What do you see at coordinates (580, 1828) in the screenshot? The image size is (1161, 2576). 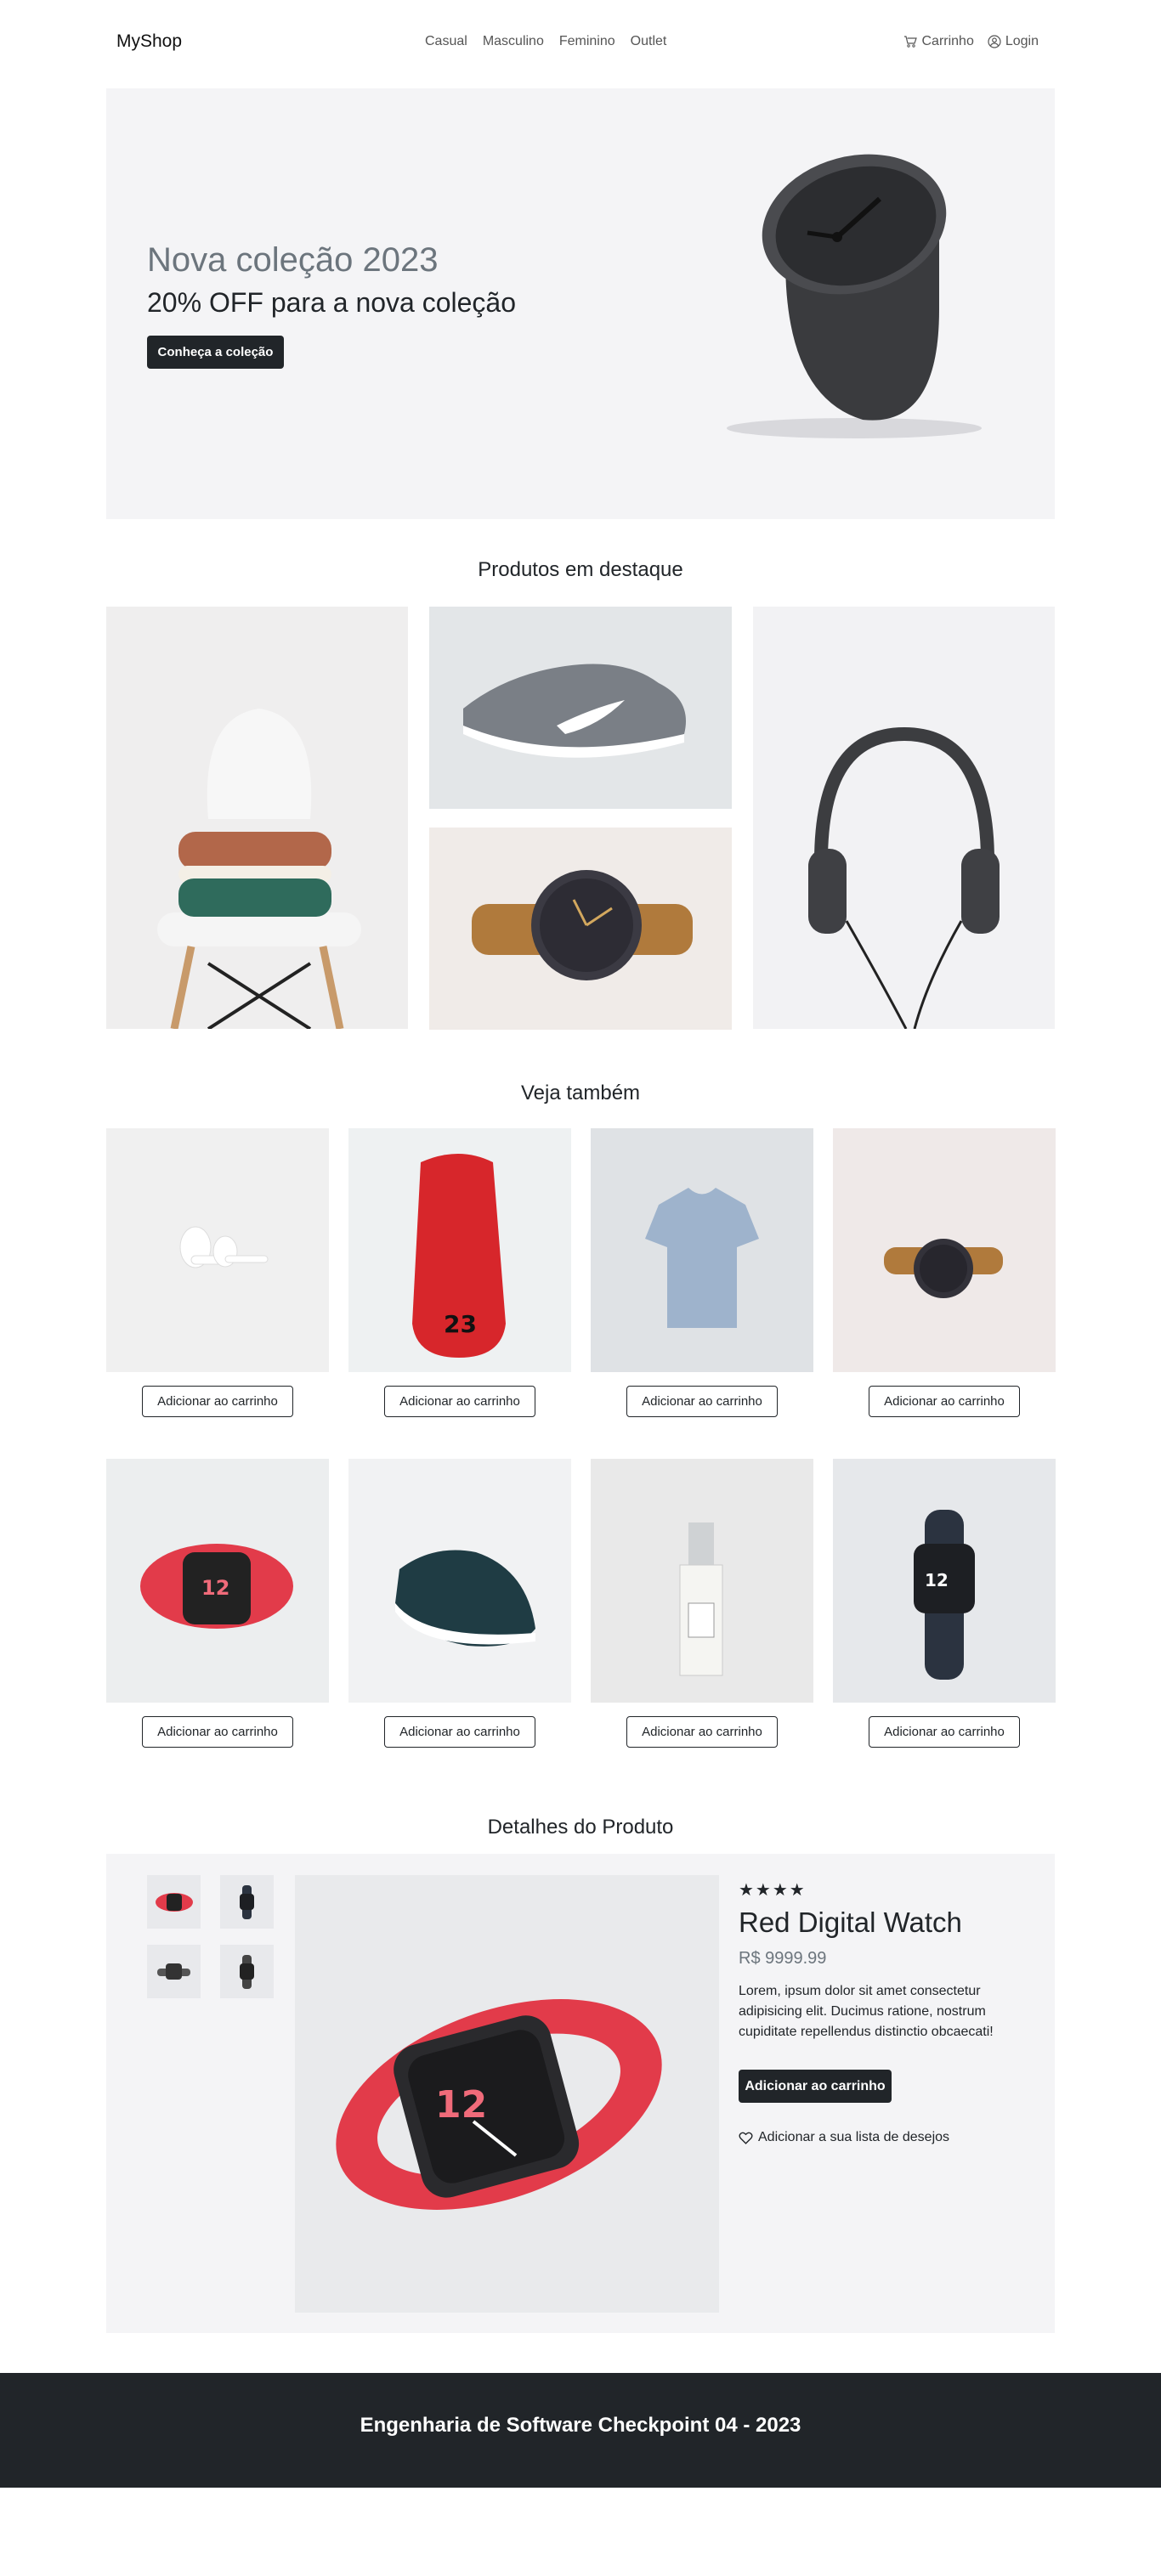 I see `details-section-title: Detalhes do Produto` at bounding box center [580, 1828].